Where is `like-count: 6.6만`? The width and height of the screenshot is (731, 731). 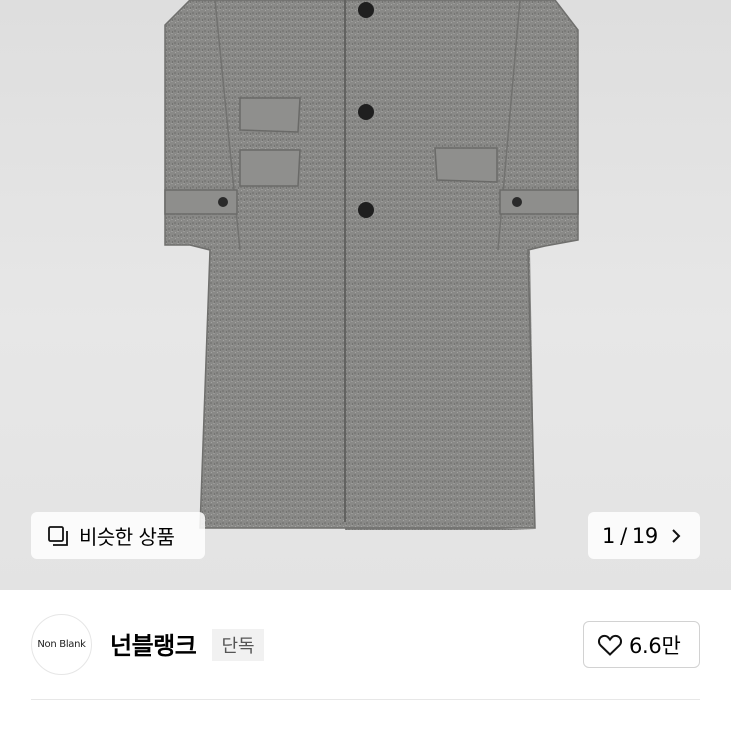 like-count: 6.6만 is located at coordinates (655, 645).